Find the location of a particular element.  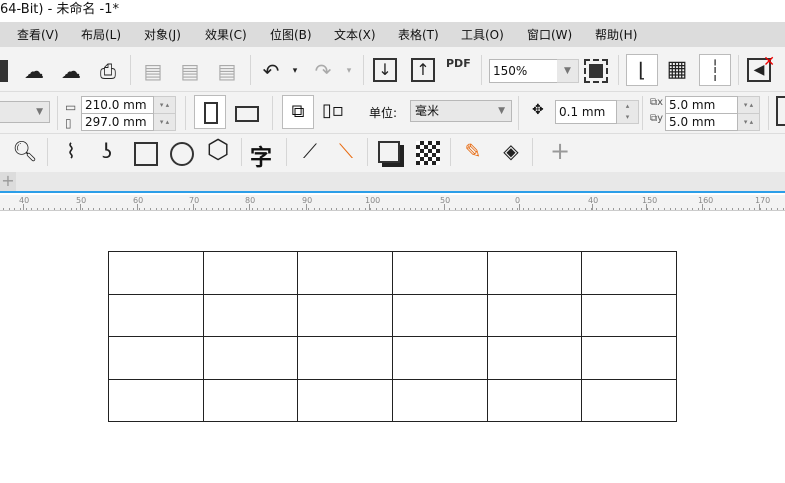

page-height-input: 297.0 mm is located at coordinates (117, 122).